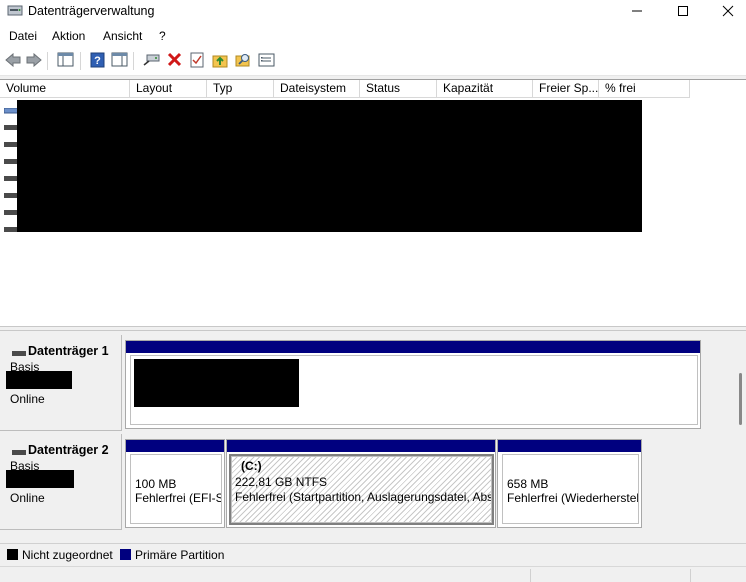  What do you see at coordinates (644, 89) in the screenshot?
I see `column-header-prozent-frei: % frei` at bounding box center [644, 89].